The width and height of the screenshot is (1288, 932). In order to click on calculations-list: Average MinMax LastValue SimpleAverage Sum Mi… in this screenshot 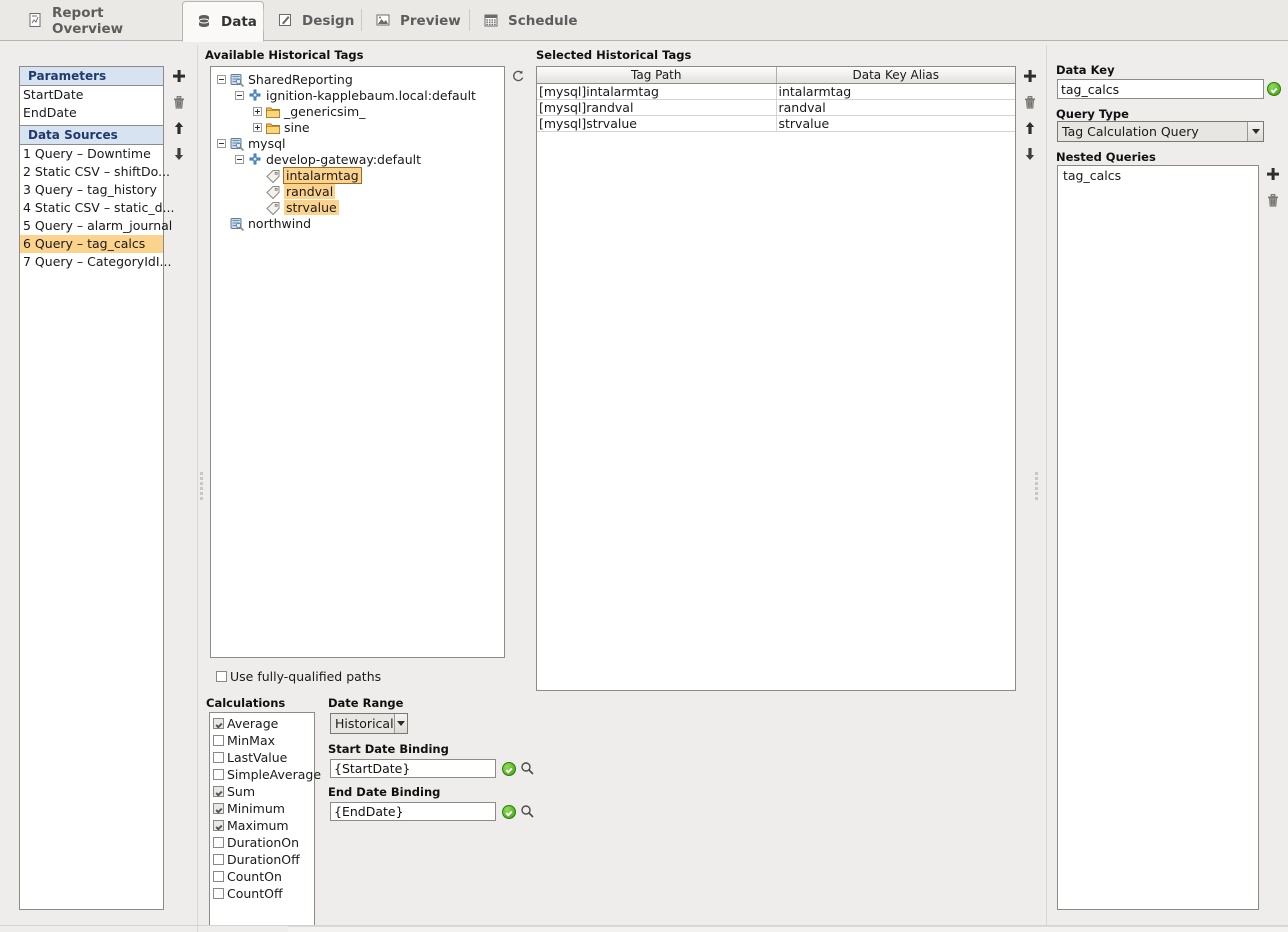, I will do `click(265, 819)`.